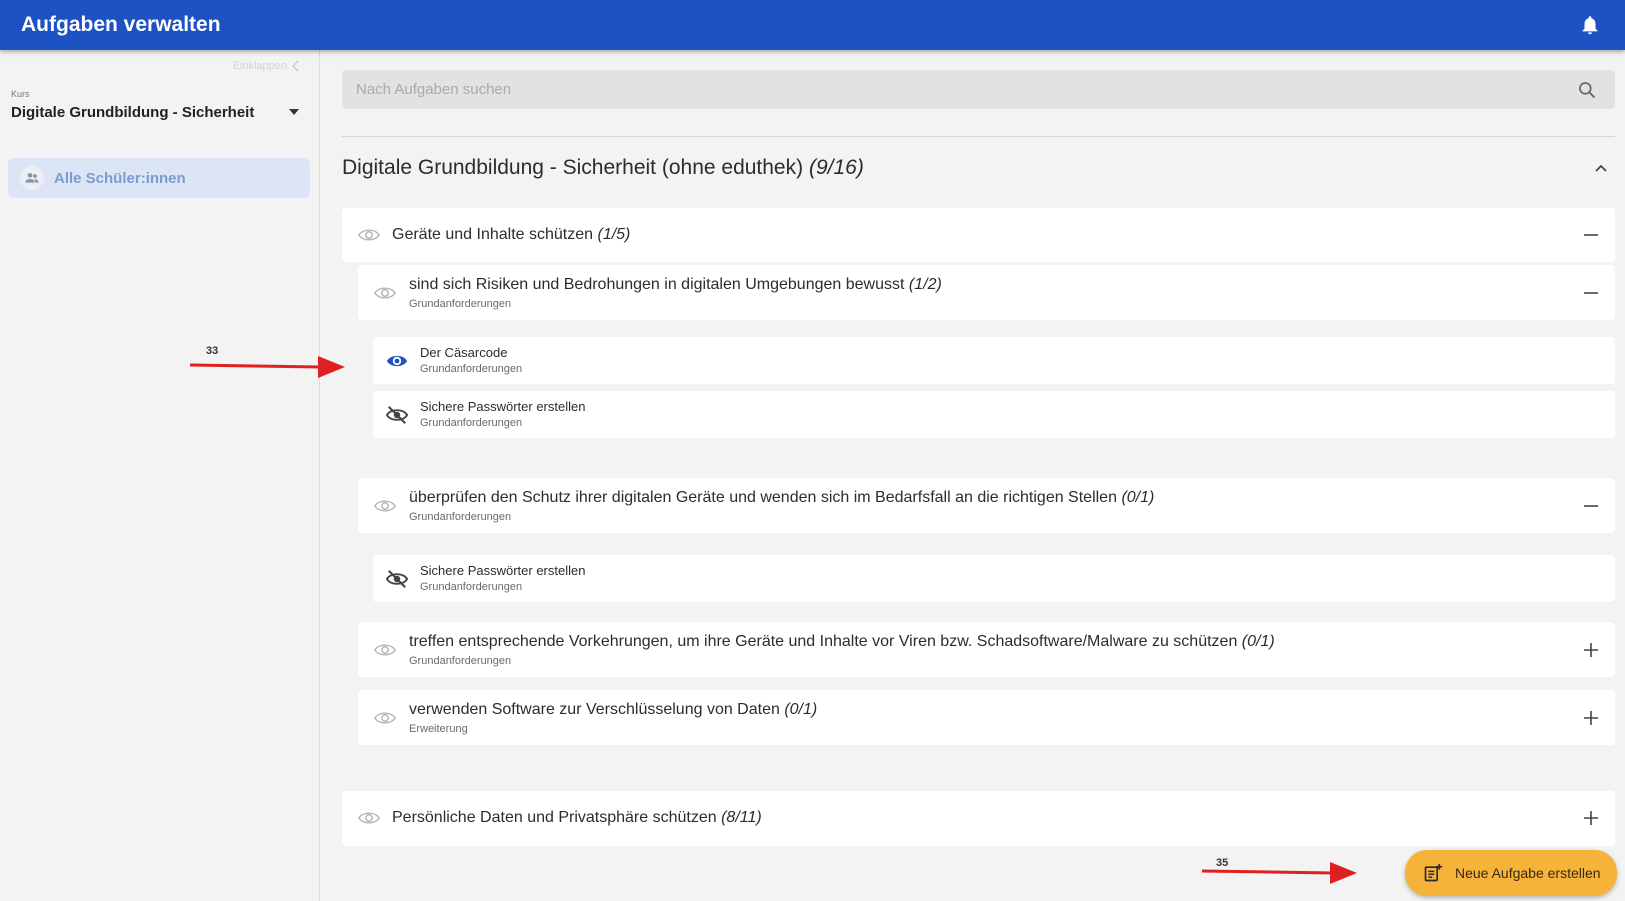  What do you see at coordinates (978, 235) in the screenshot?
I see `group-row: Geräte und Inhalte schützen (1/5)` at bounding box center [978, 235].